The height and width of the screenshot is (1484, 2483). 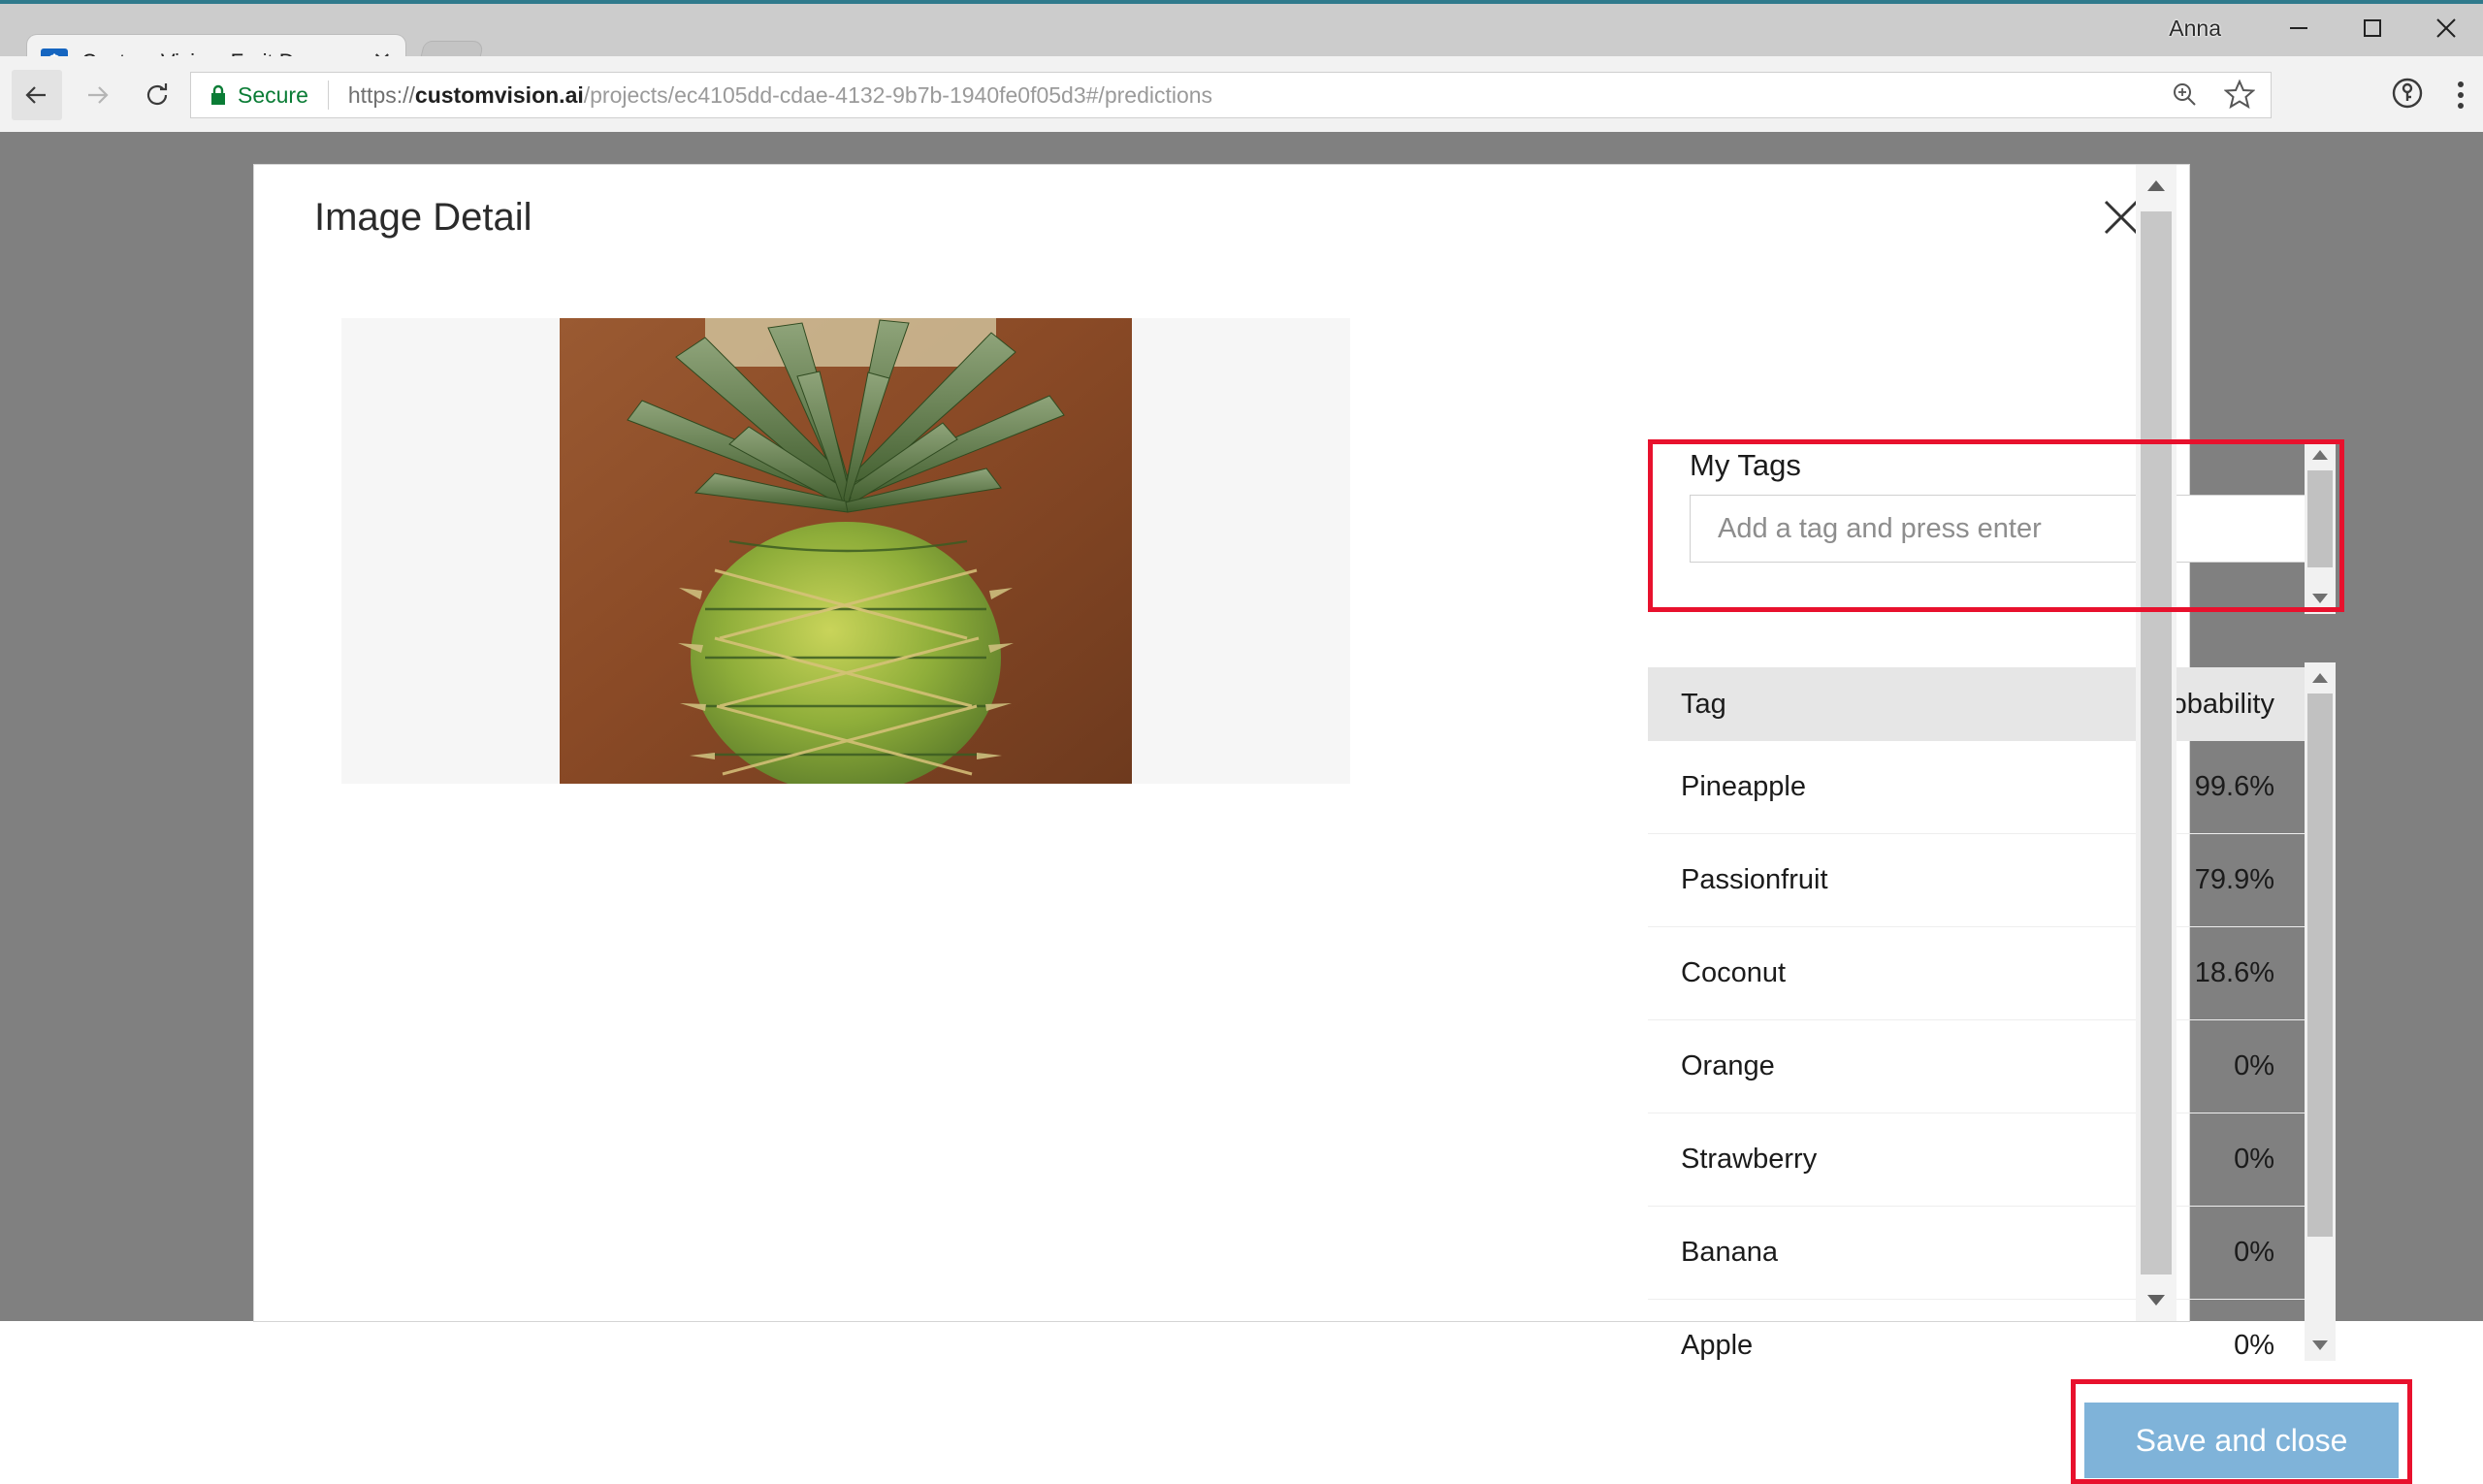 What do you see at coordinates (382, 95) in the screenshot?
I see `url-scheme: https://` at bounding box center [382, 95].